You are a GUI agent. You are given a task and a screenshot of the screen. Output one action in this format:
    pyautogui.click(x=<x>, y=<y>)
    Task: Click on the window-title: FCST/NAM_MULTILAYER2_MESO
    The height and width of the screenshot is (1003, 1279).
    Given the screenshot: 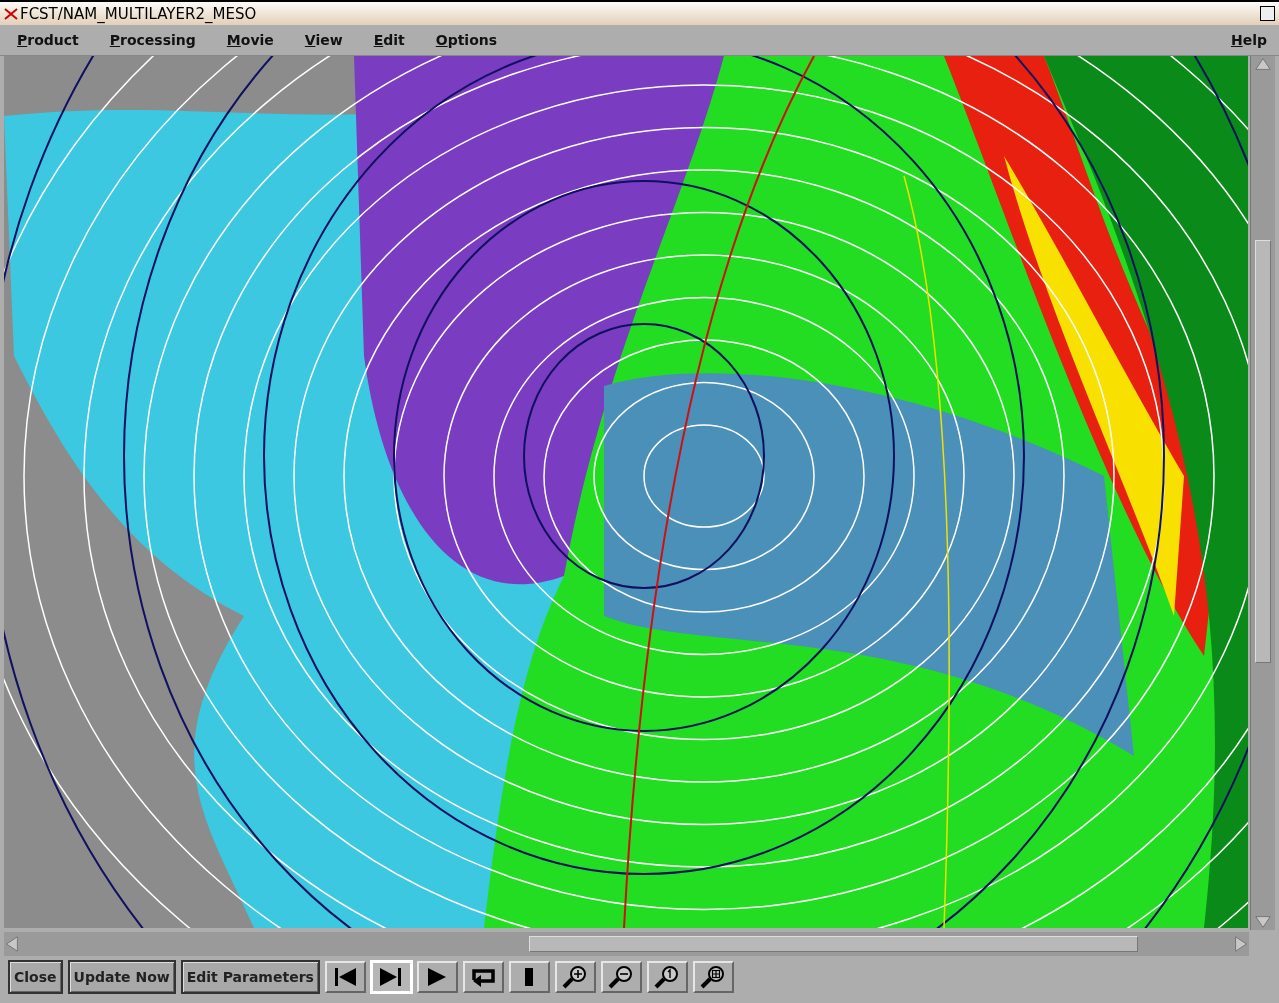 What is the action you would take?
    pyautogui.click(x=138, y=13)
    